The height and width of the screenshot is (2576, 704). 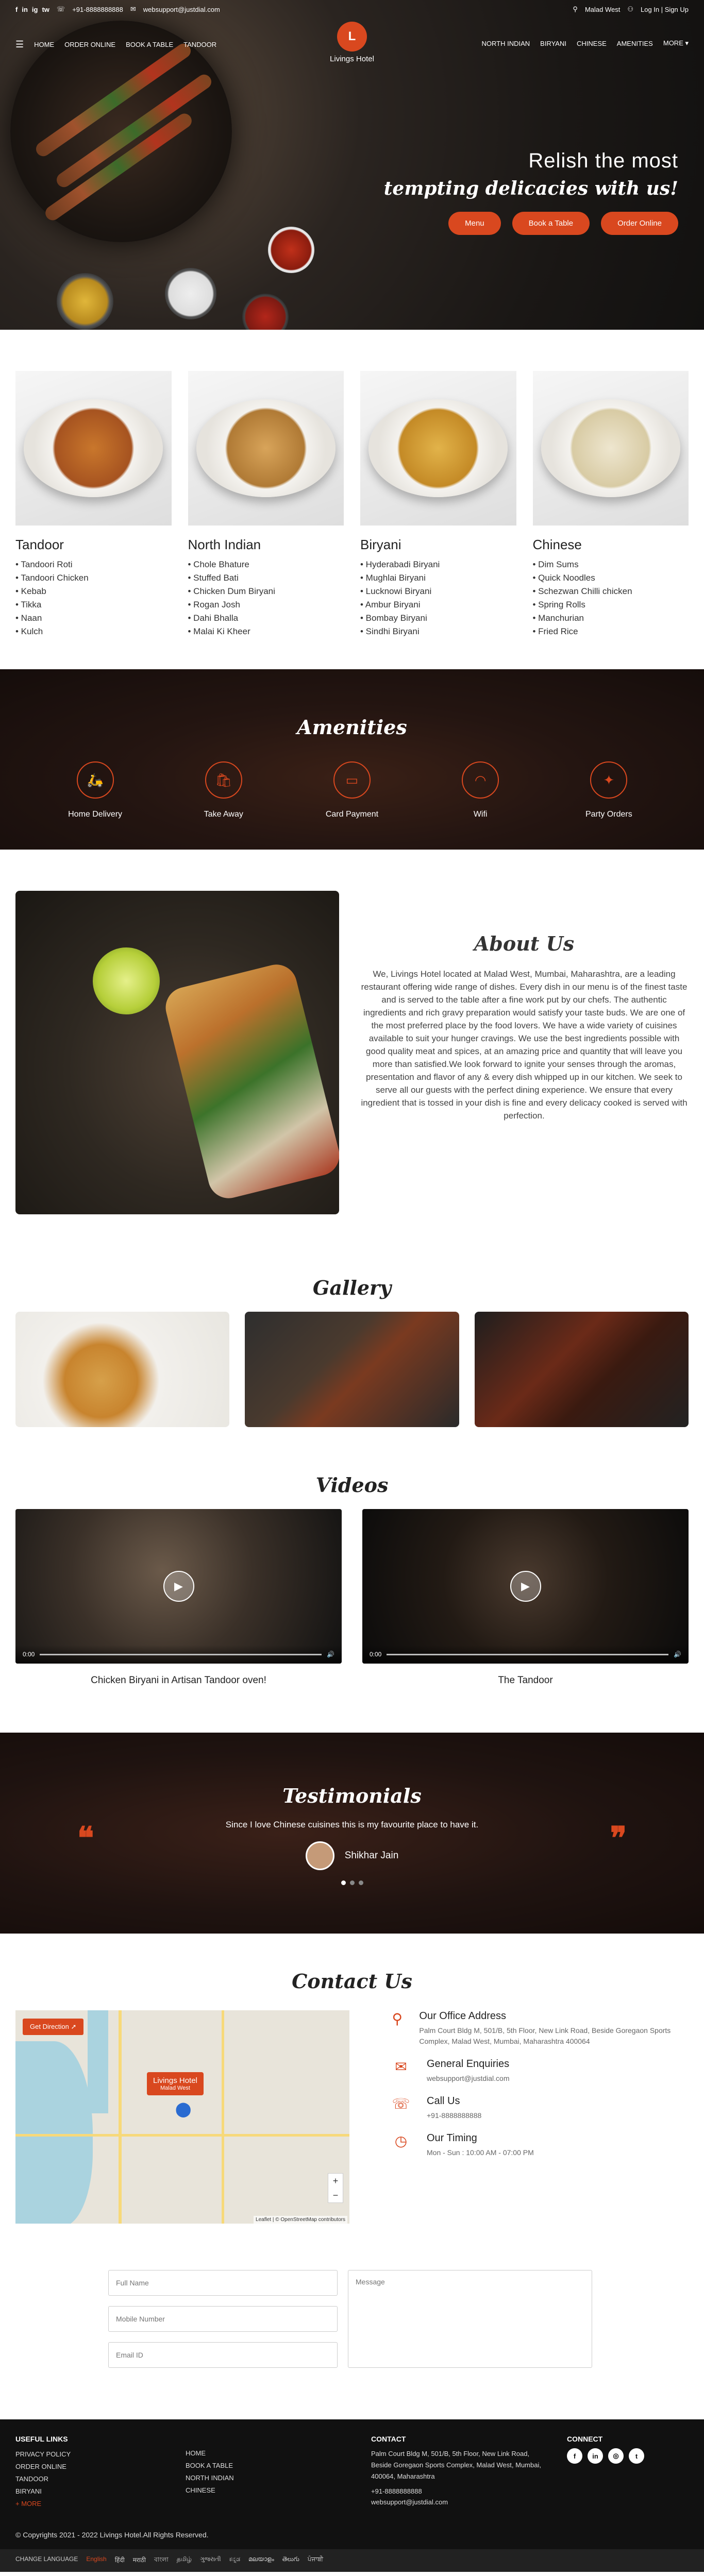 I want to click on category-item: • Tandoori Chicken, so click(x=52, y=578).